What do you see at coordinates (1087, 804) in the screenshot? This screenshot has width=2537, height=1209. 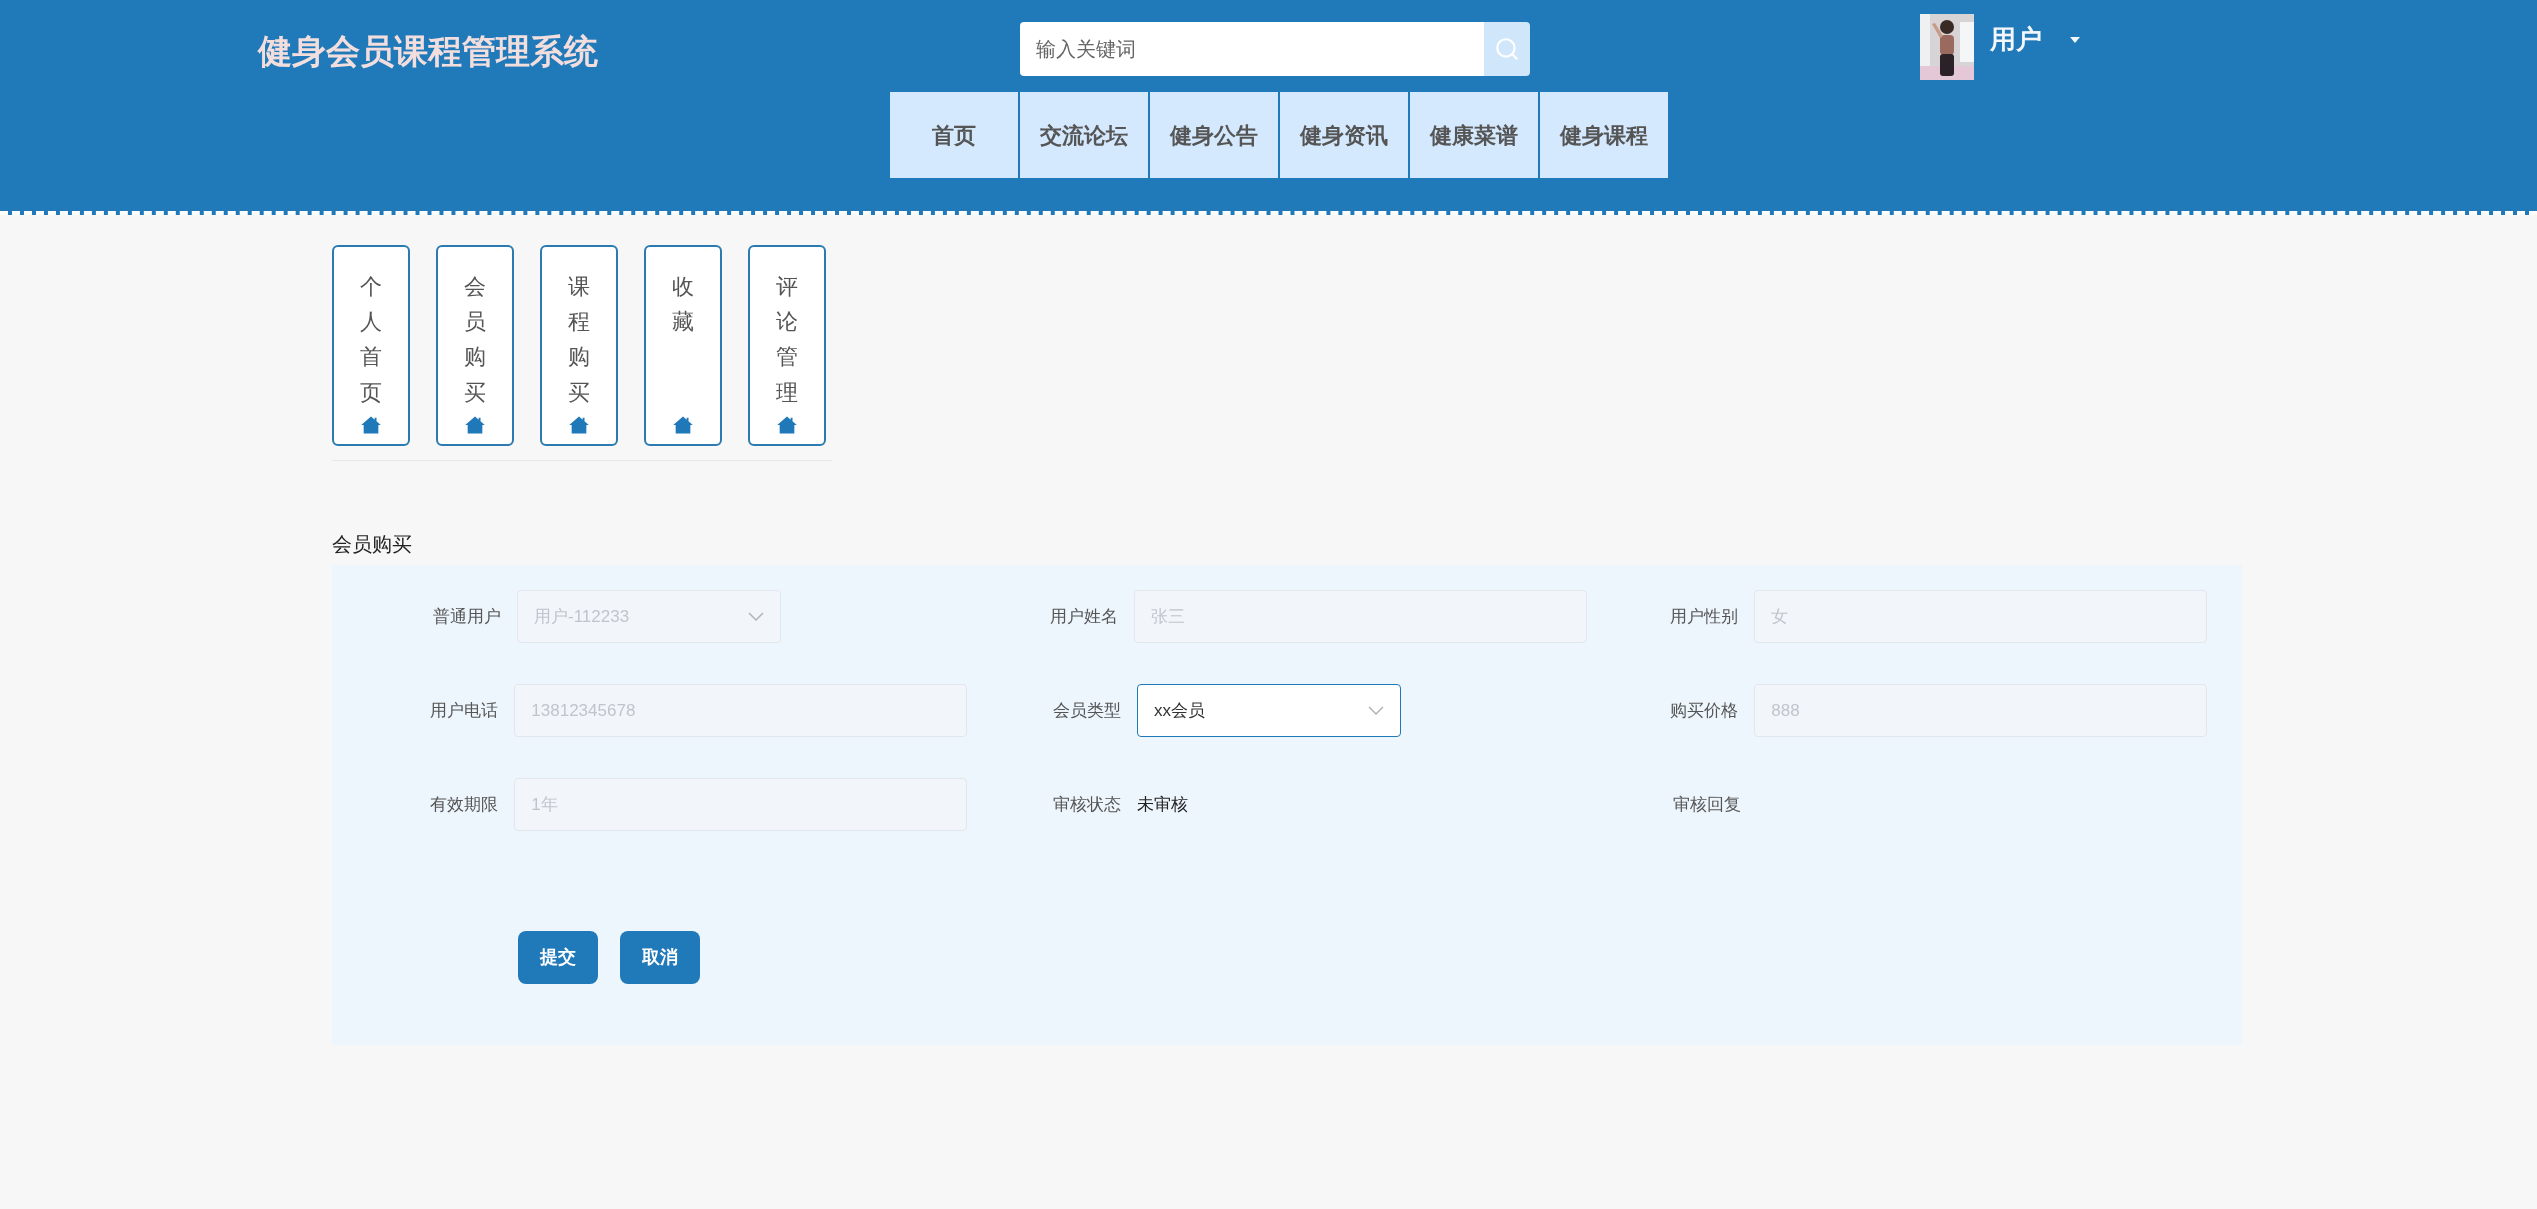 I see `field-label: 审核状态` at bounding box center [1087, 804].